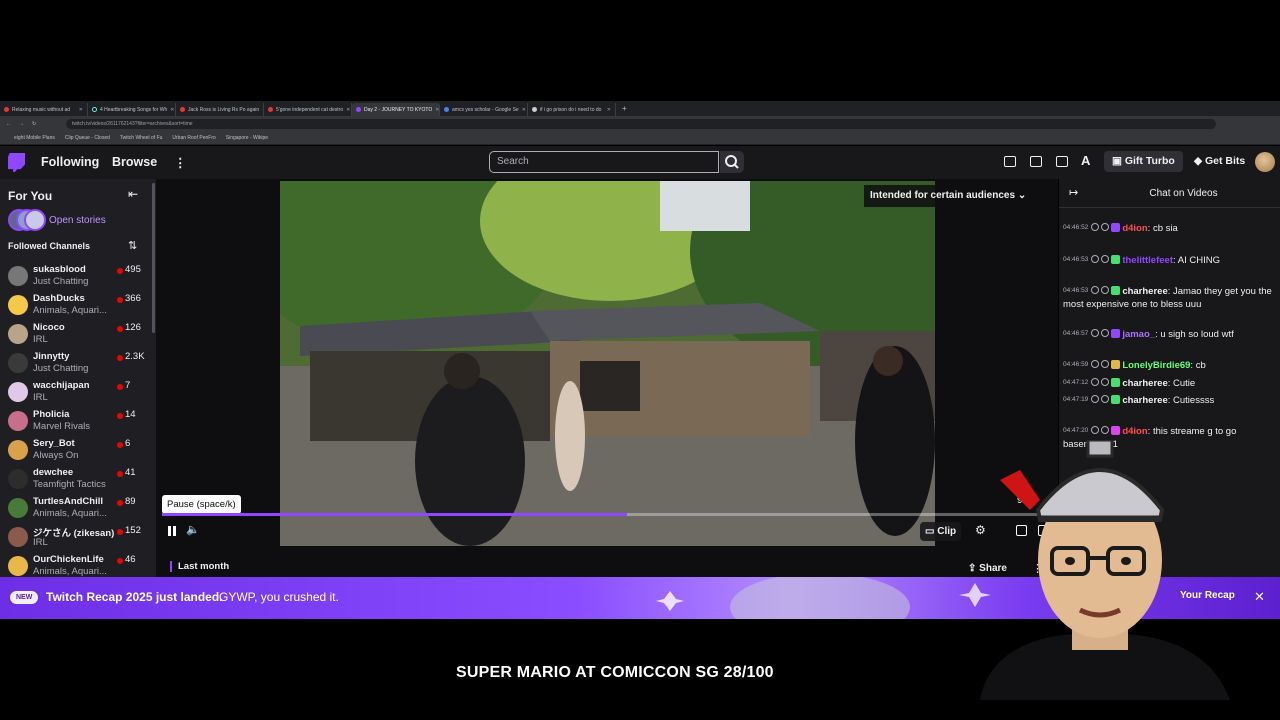 The height and width of the screenshot is (720, 1280). I want to click on avatar, so click(18, 566).